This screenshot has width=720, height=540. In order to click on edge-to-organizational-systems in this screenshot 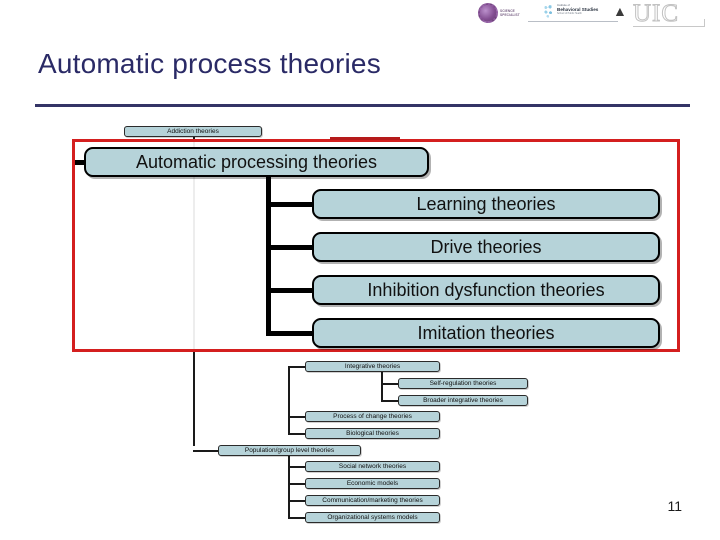, I will do `click(297, 518)`.